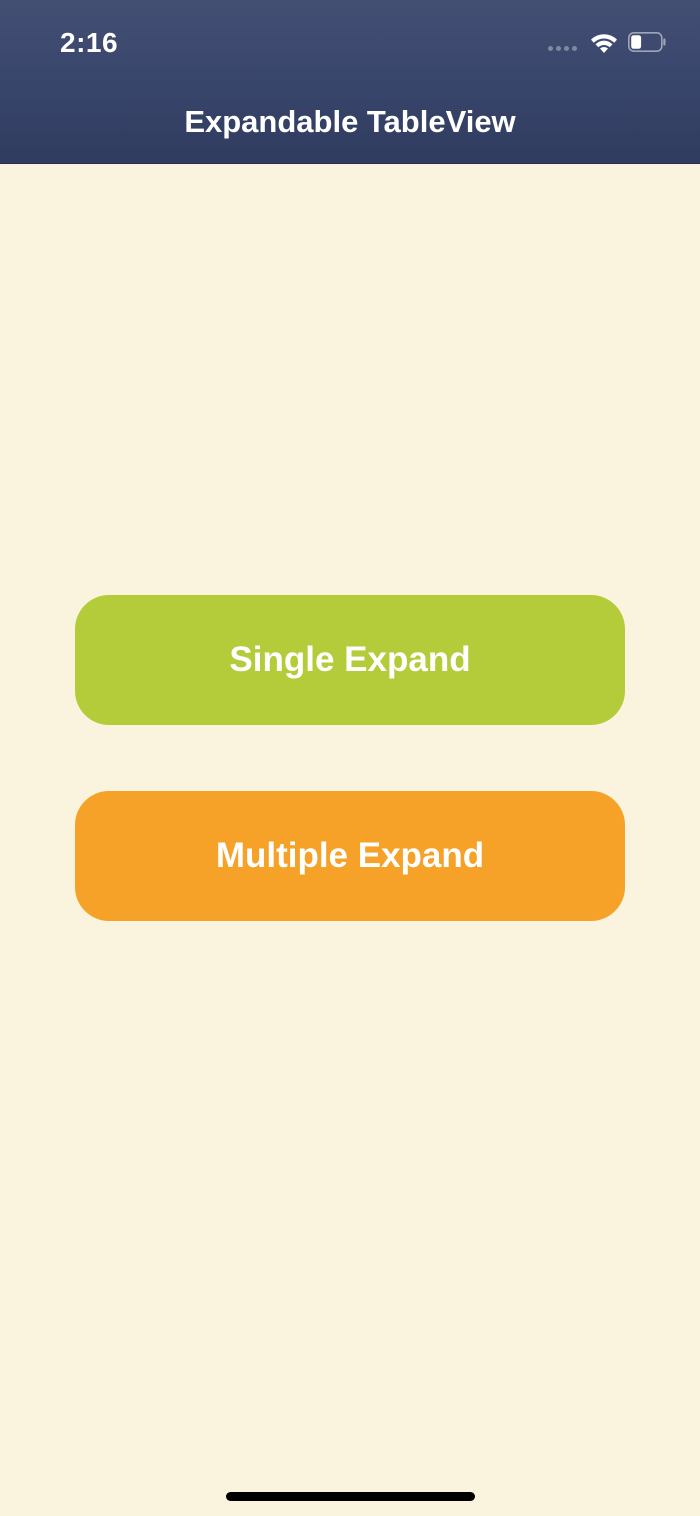 The height and width of the screenshot is (1516, 700). I want to click on navigation-bar: 2:16 Expandable TableView, so click(350, 82).